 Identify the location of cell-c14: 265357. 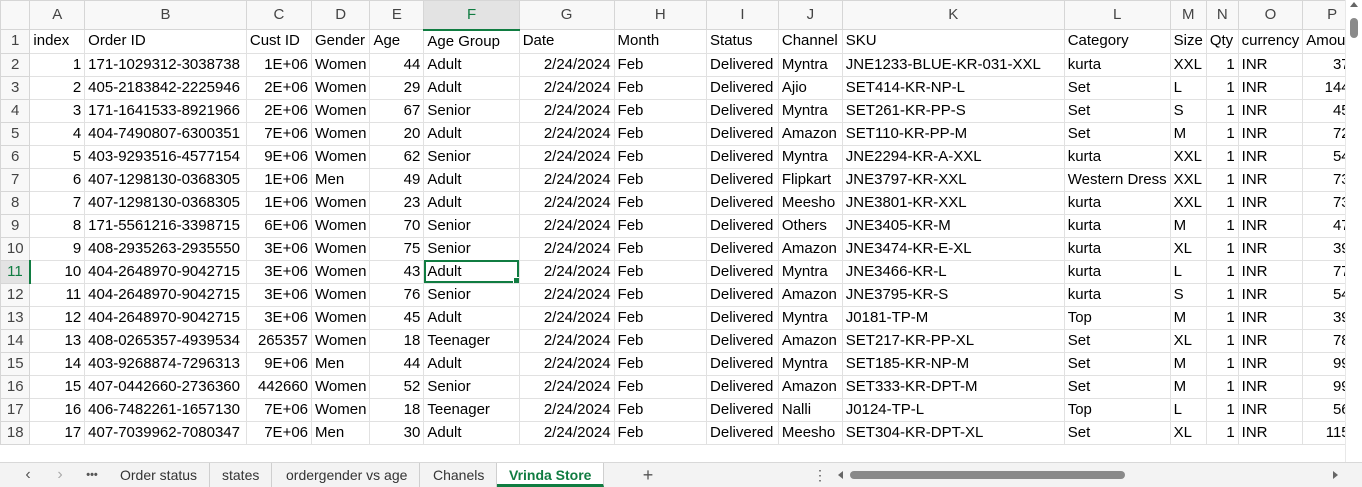
(279, 340).